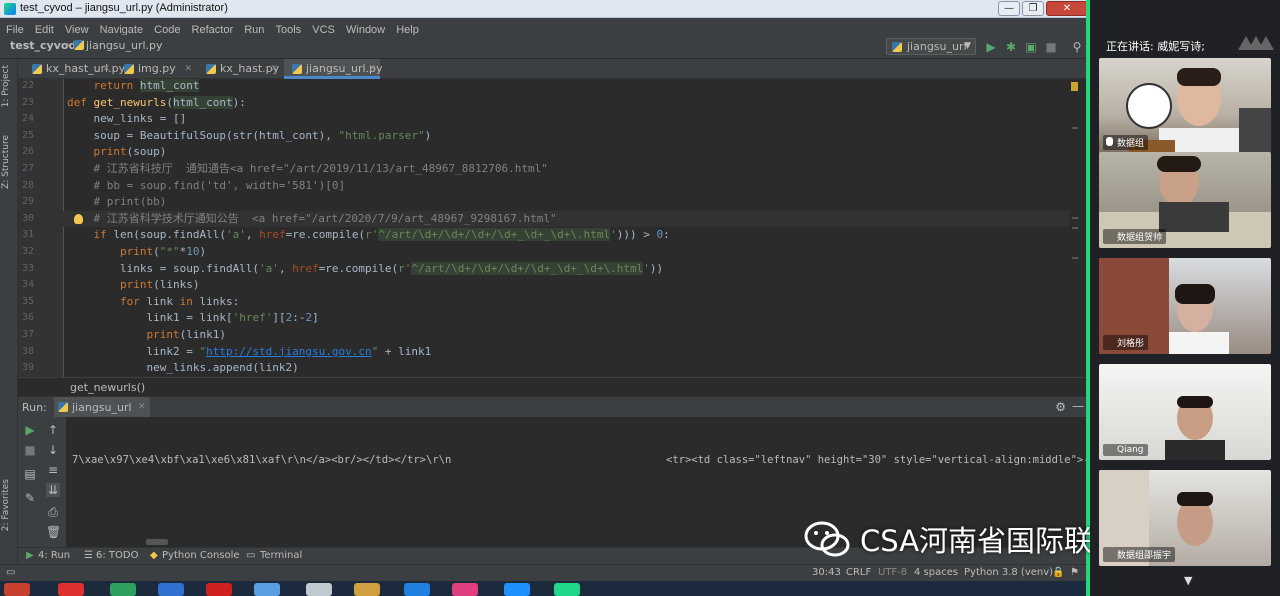  Describe the element at coordinates (53, 470) in the screenshot. I see `soft-wrap-icon: ≡` at that location.